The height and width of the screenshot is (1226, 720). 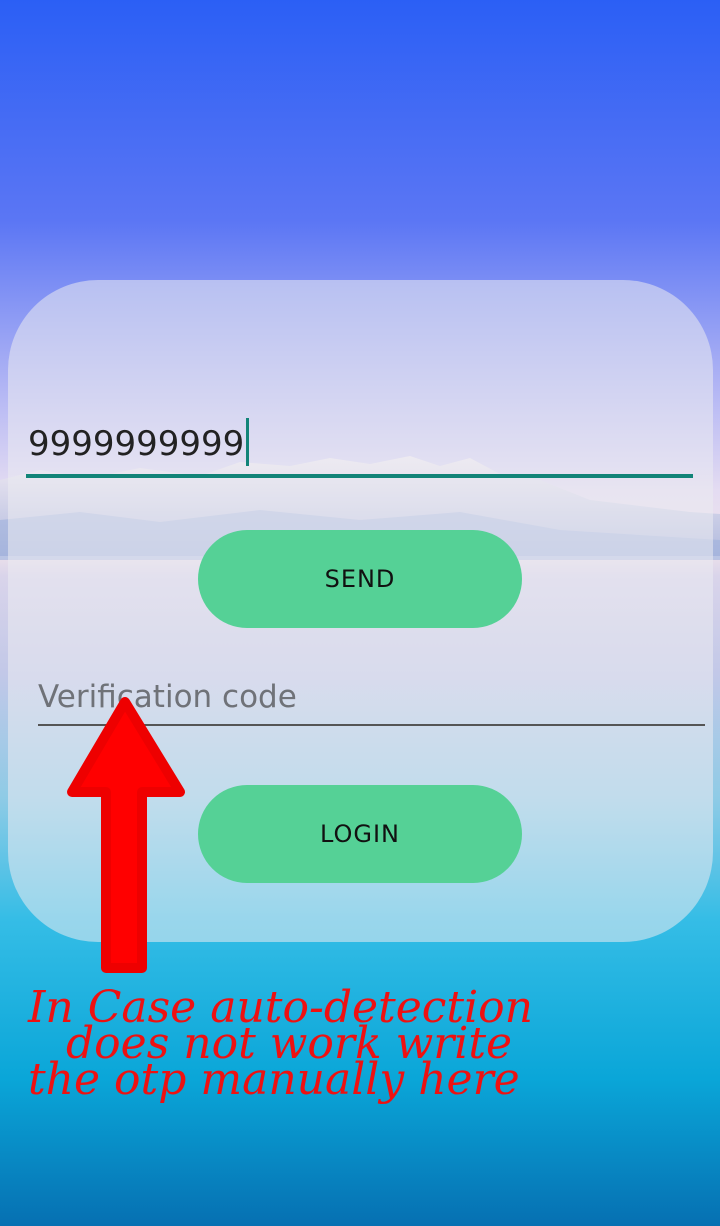 What do you see at coordinates (274, 1079) in the screenshot?
I see `annotation-line: the otp manually here` at bounding box center [274, 1079].